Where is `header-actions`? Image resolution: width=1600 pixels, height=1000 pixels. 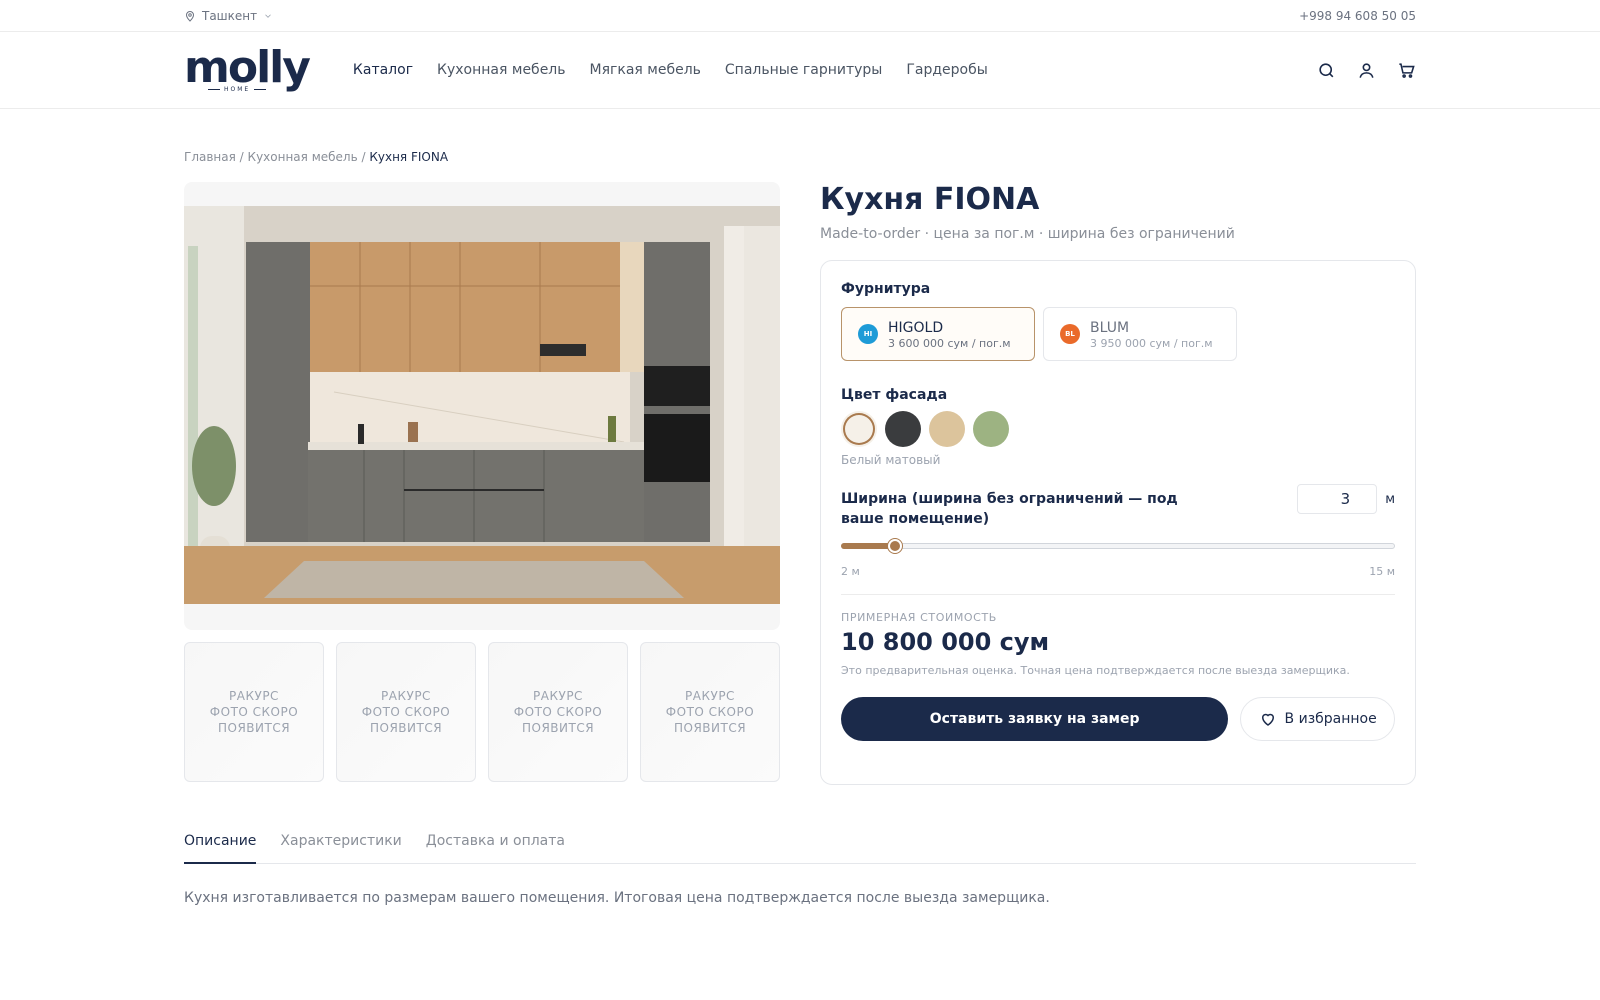 header-actions is located at coordinates (1366, 70).